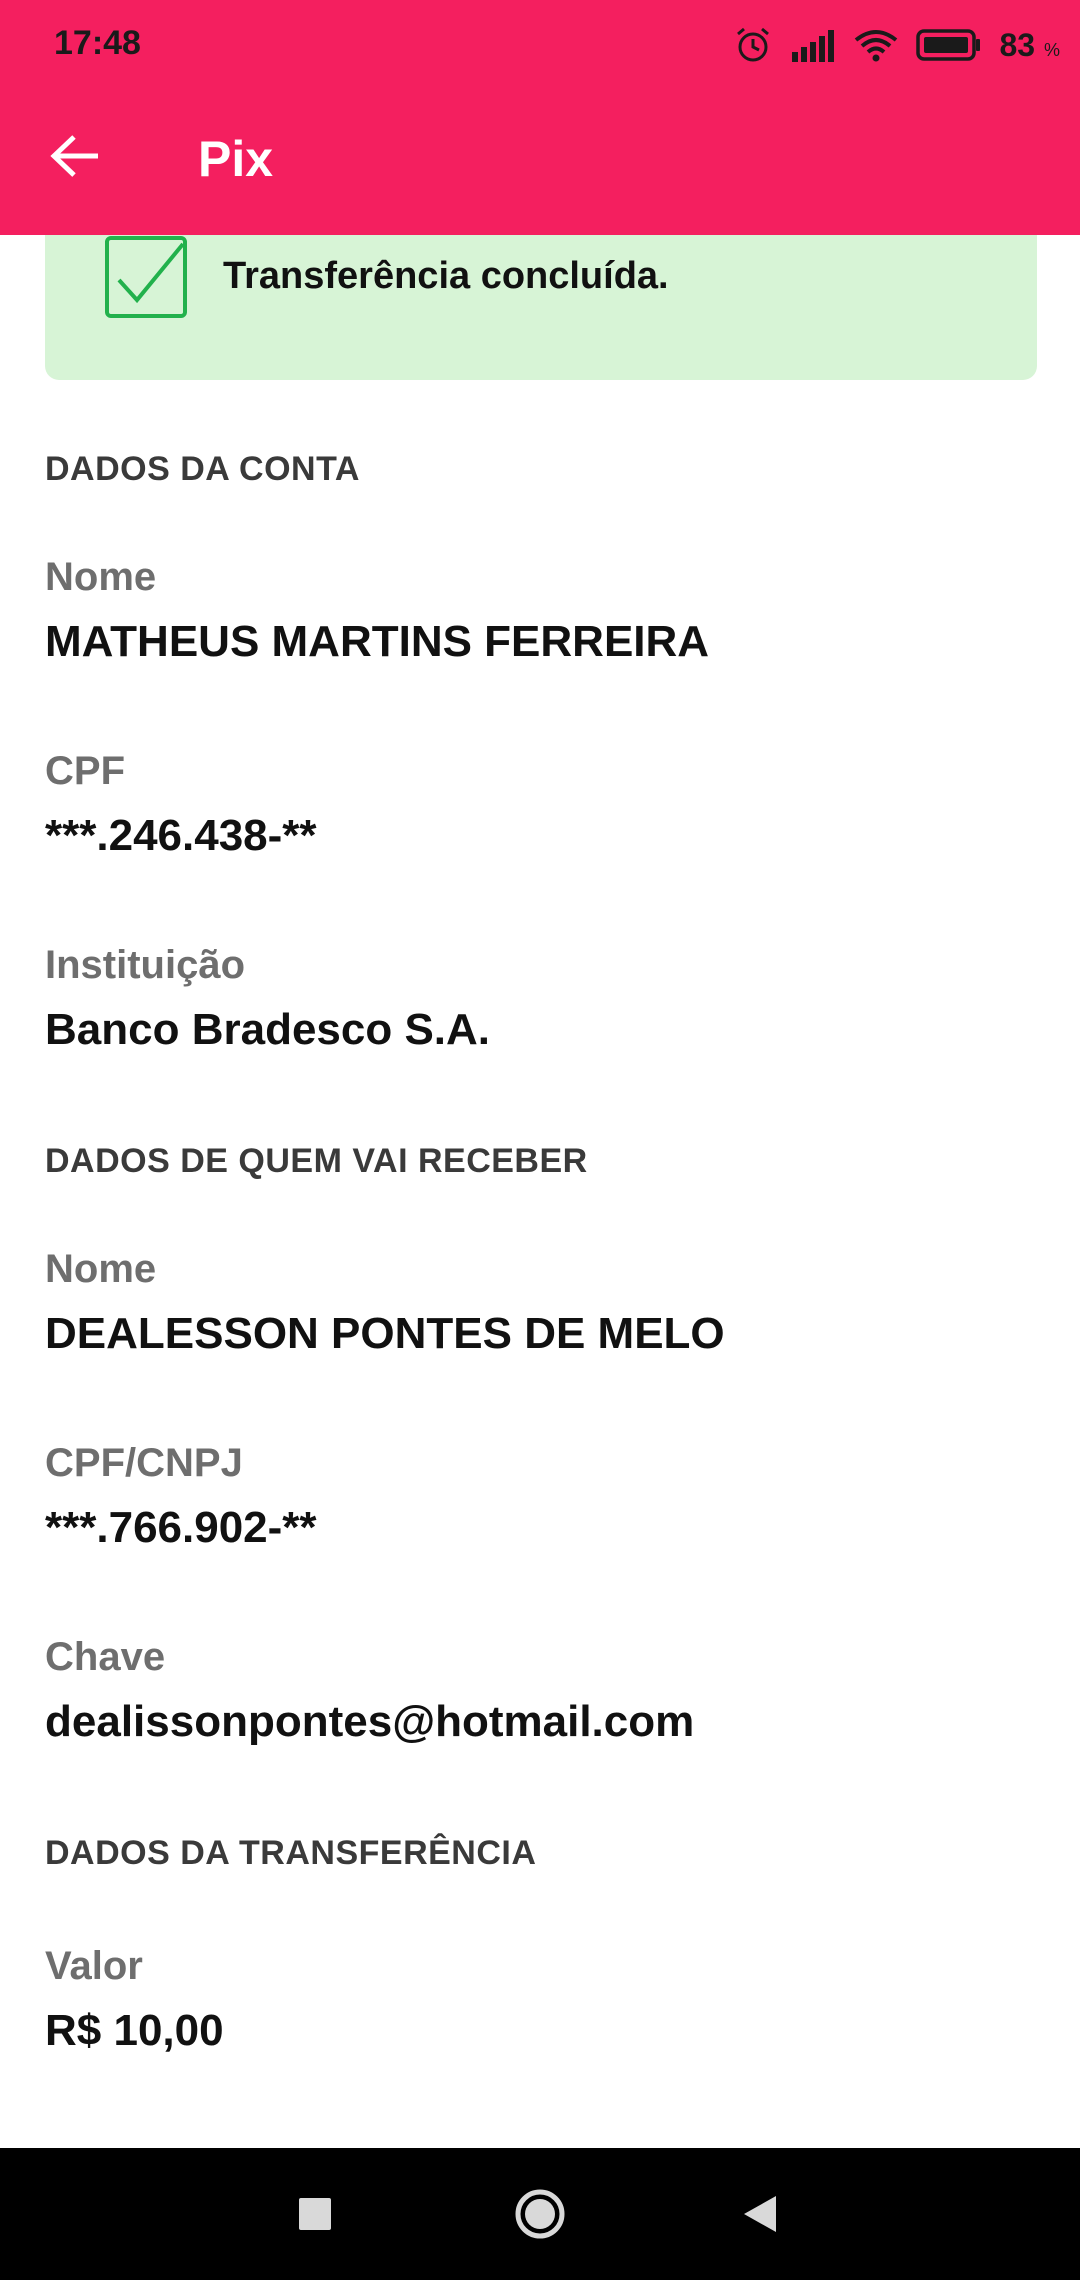 This screenshot has height=2280, width=1080. What do you see at coordinates (446, 276) in the screenshot?
I see `success-message: Transferência concluída.` at bounding box center [446, 276].